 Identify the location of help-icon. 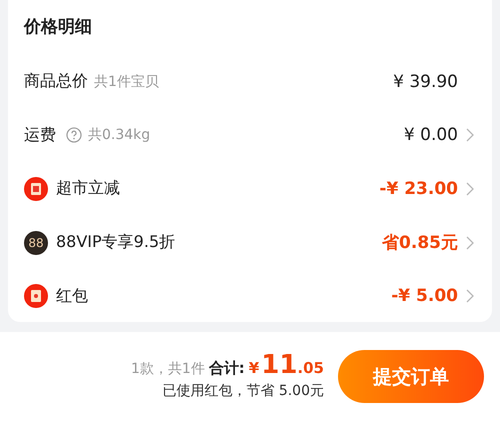
(74, 135).